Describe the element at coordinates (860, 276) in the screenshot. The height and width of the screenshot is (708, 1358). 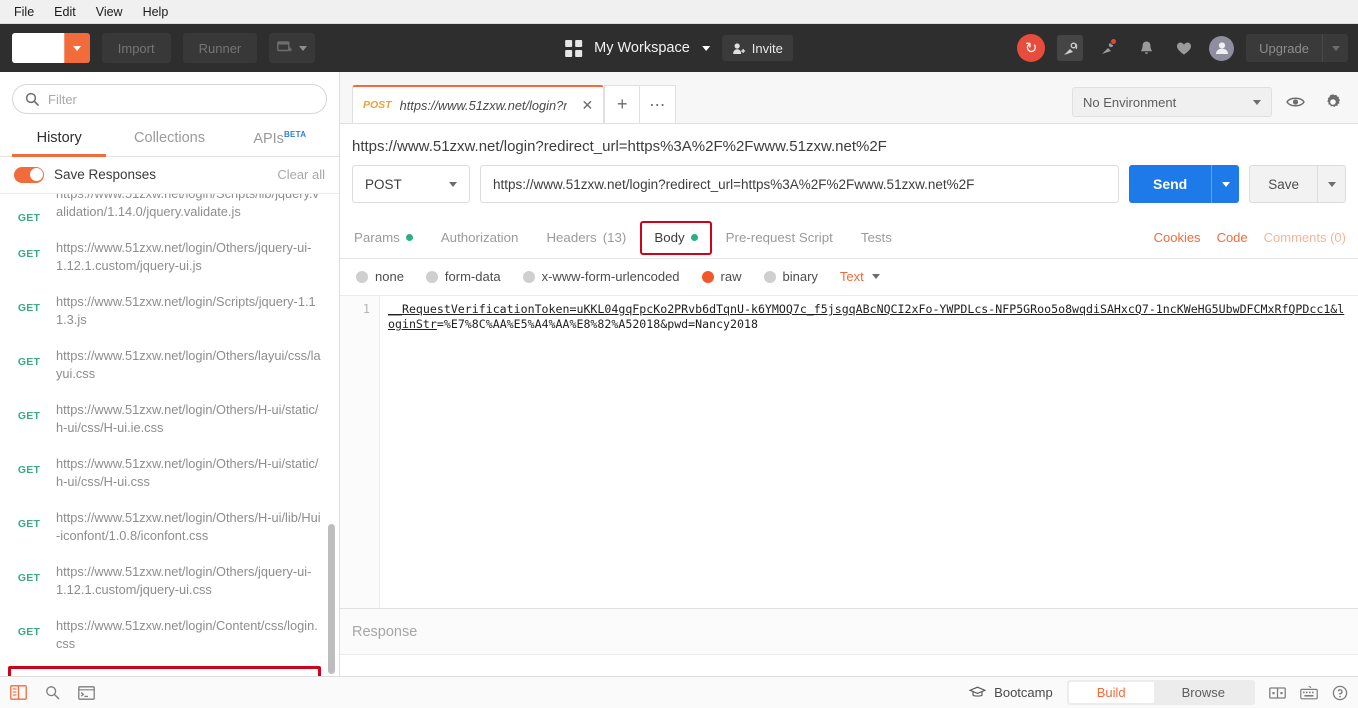
I see `body-format-select: Text` at that location.